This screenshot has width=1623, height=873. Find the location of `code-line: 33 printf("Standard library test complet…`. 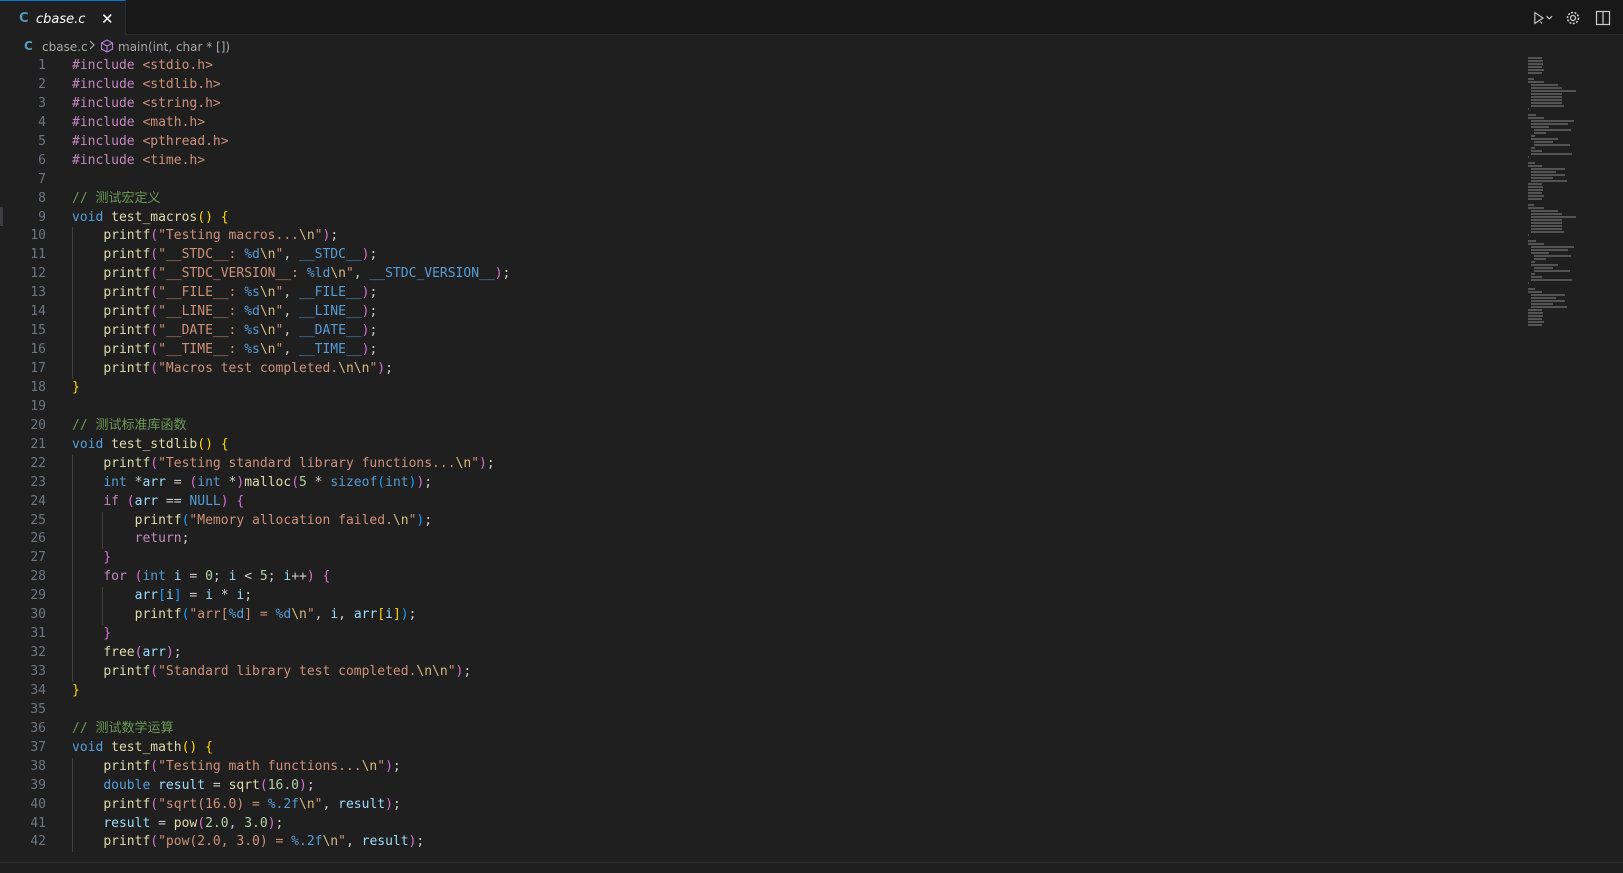

code-line: 33 printf("Standard library test complet… is located at coordinates (760, 672).